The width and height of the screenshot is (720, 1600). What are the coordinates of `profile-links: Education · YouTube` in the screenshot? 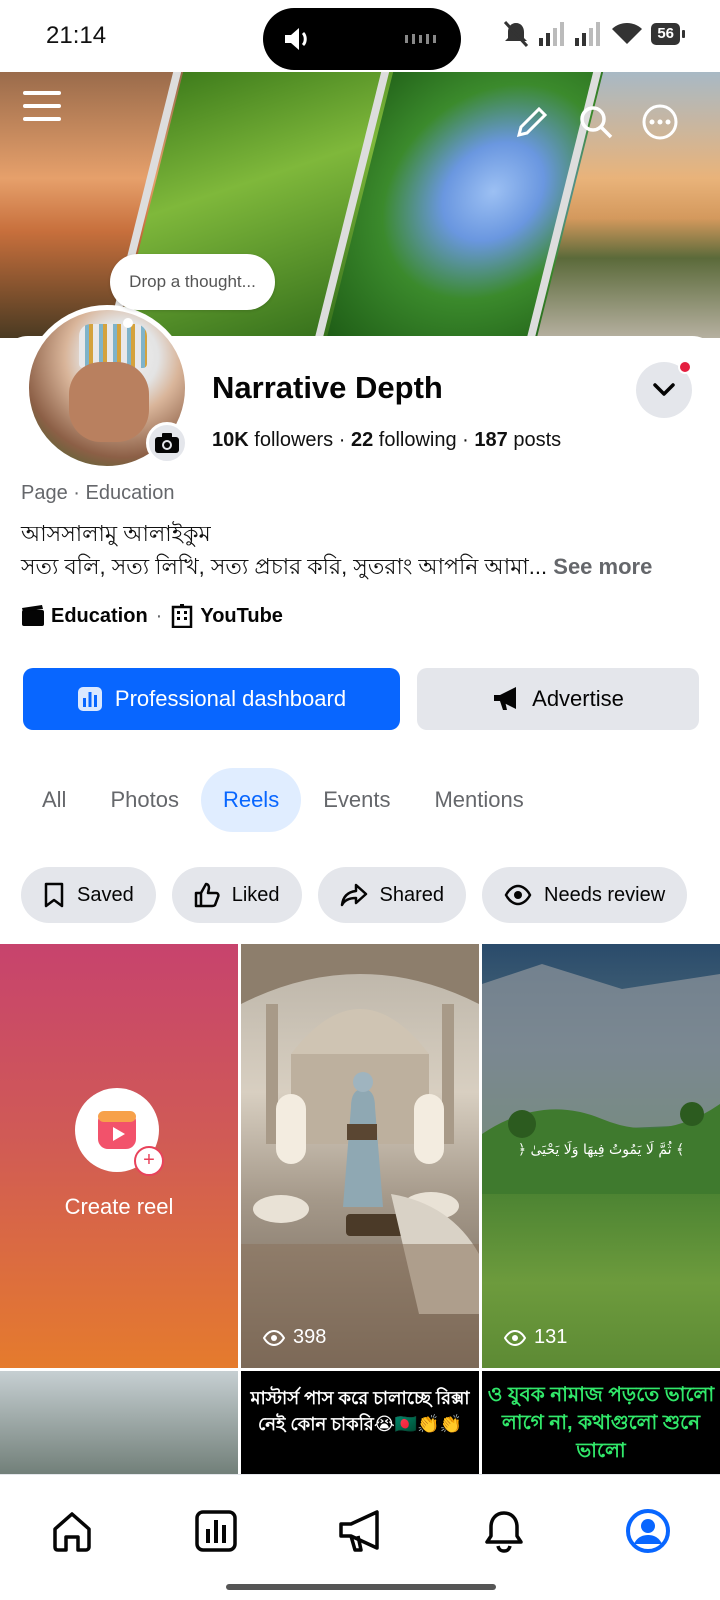 It's located at (152, 616).